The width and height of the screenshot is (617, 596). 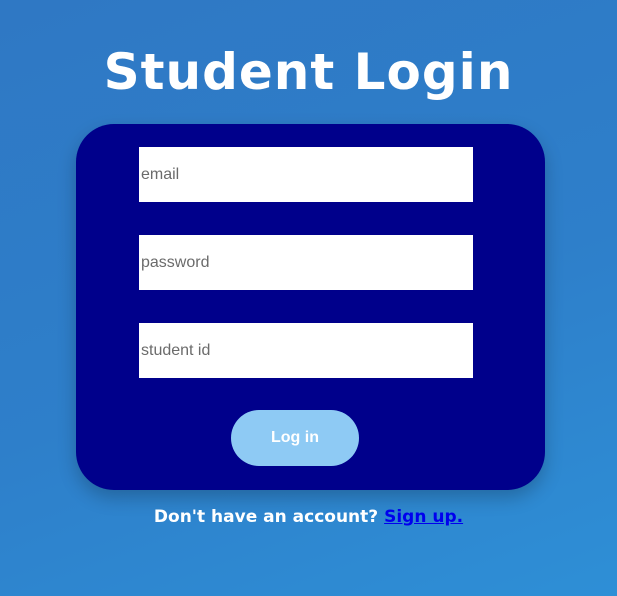 What do you see at coordinates (266, 517) in the screenshot?
I see `signup-prompt-text: Don't have an account?` at bounding box center [266, 517].